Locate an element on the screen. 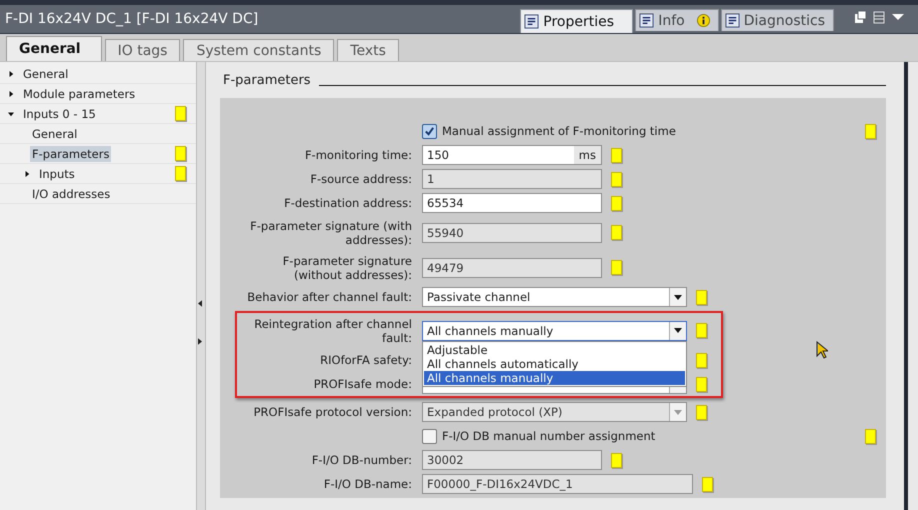 This screenshot has height=510, width=918. field-label: PROFIsafe mode: is located at coordinates (362, 384).